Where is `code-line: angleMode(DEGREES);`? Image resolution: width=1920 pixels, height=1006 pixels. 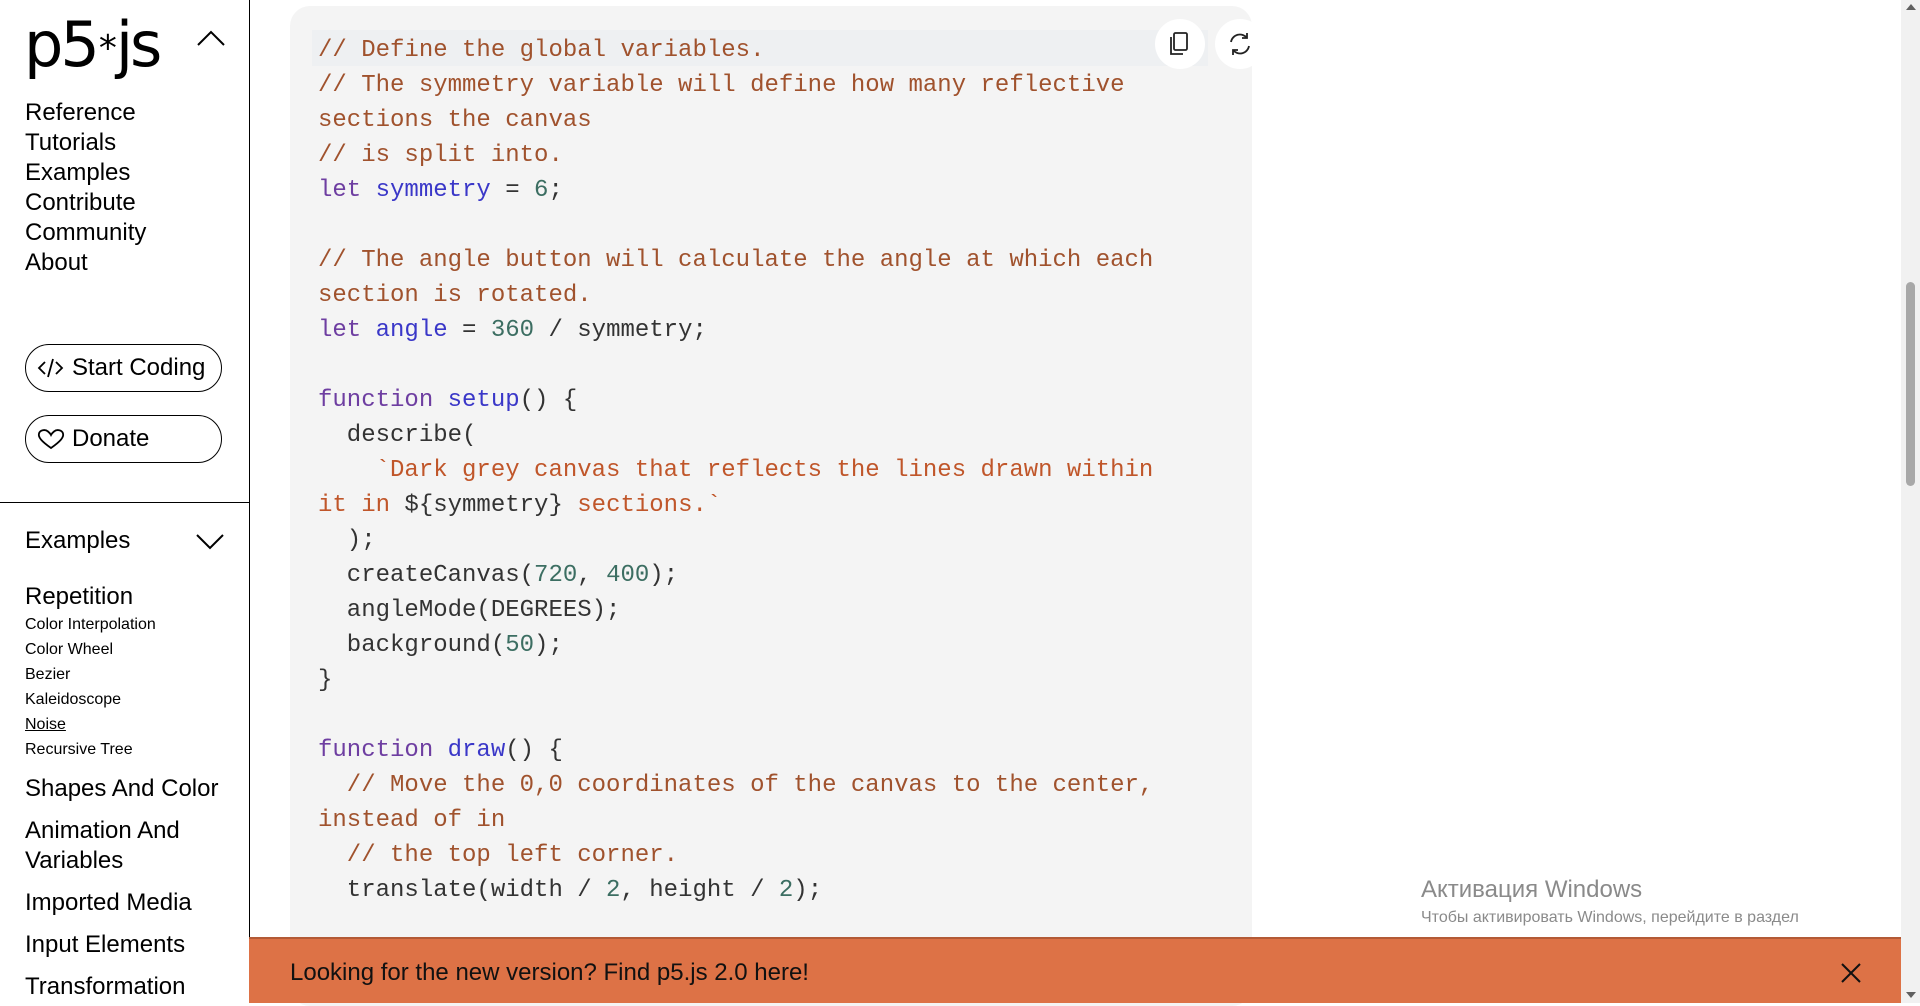 code-line: angleMode(DEGREES); is located at coordinates (735, 610).